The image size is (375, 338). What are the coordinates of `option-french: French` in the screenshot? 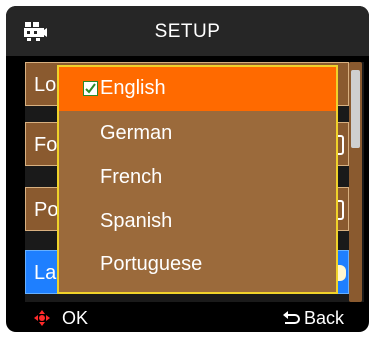 It's located at (197, 178).